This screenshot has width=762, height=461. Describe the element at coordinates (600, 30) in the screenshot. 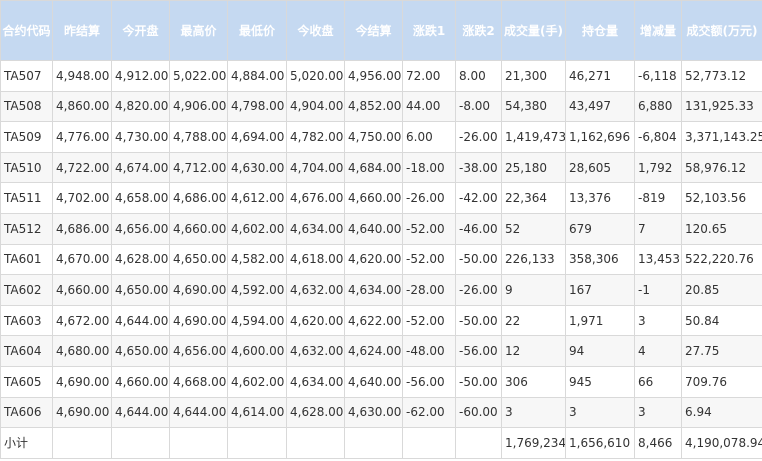

I see `header-open-interest: 持仓量` at that location.